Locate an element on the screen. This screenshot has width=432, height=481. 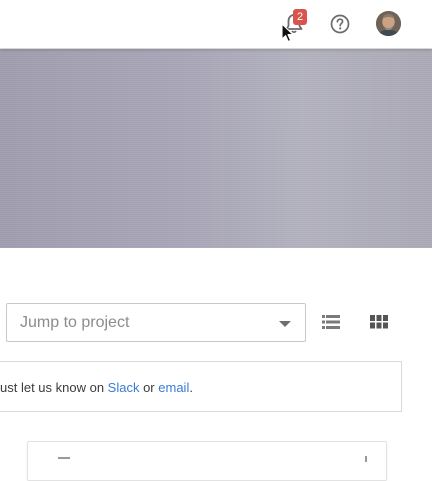
notice-suffix: . is located at coordinates (191, 387).